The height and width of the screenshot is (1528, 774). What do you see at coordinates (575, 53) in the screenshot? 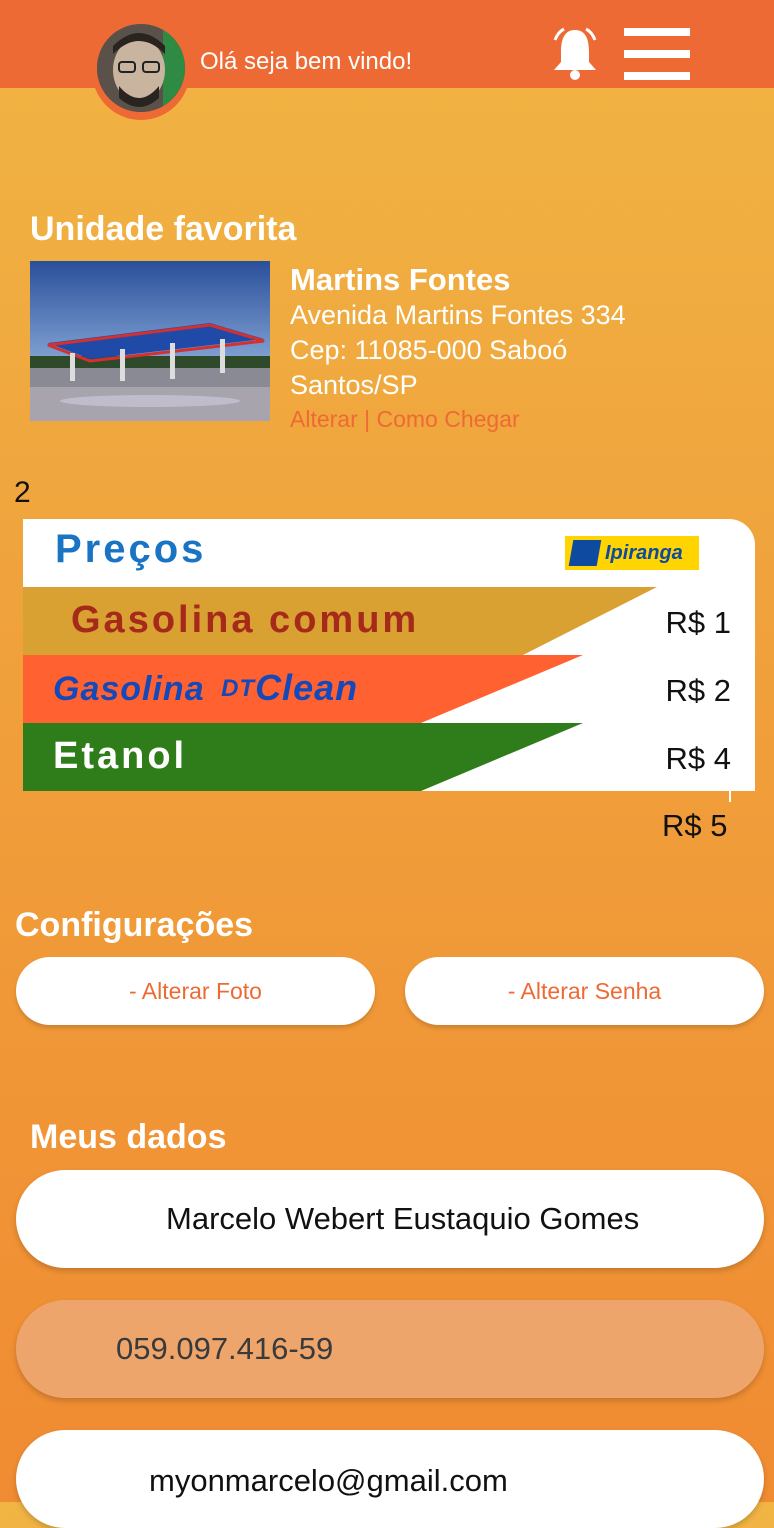
I see `bell-icon` at bounding box center [575, 53].